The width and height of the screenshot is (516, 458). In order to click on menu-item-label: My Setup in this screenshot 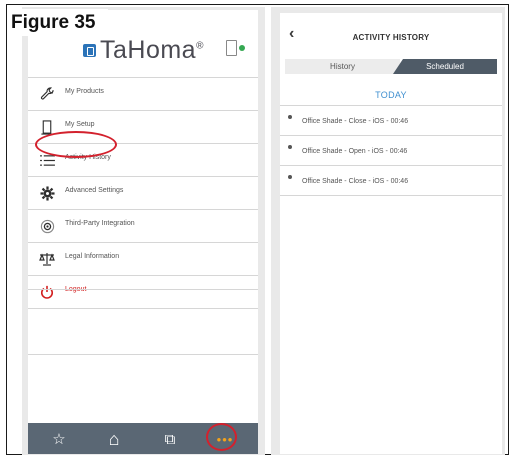, I will do `click(80, 124)`.